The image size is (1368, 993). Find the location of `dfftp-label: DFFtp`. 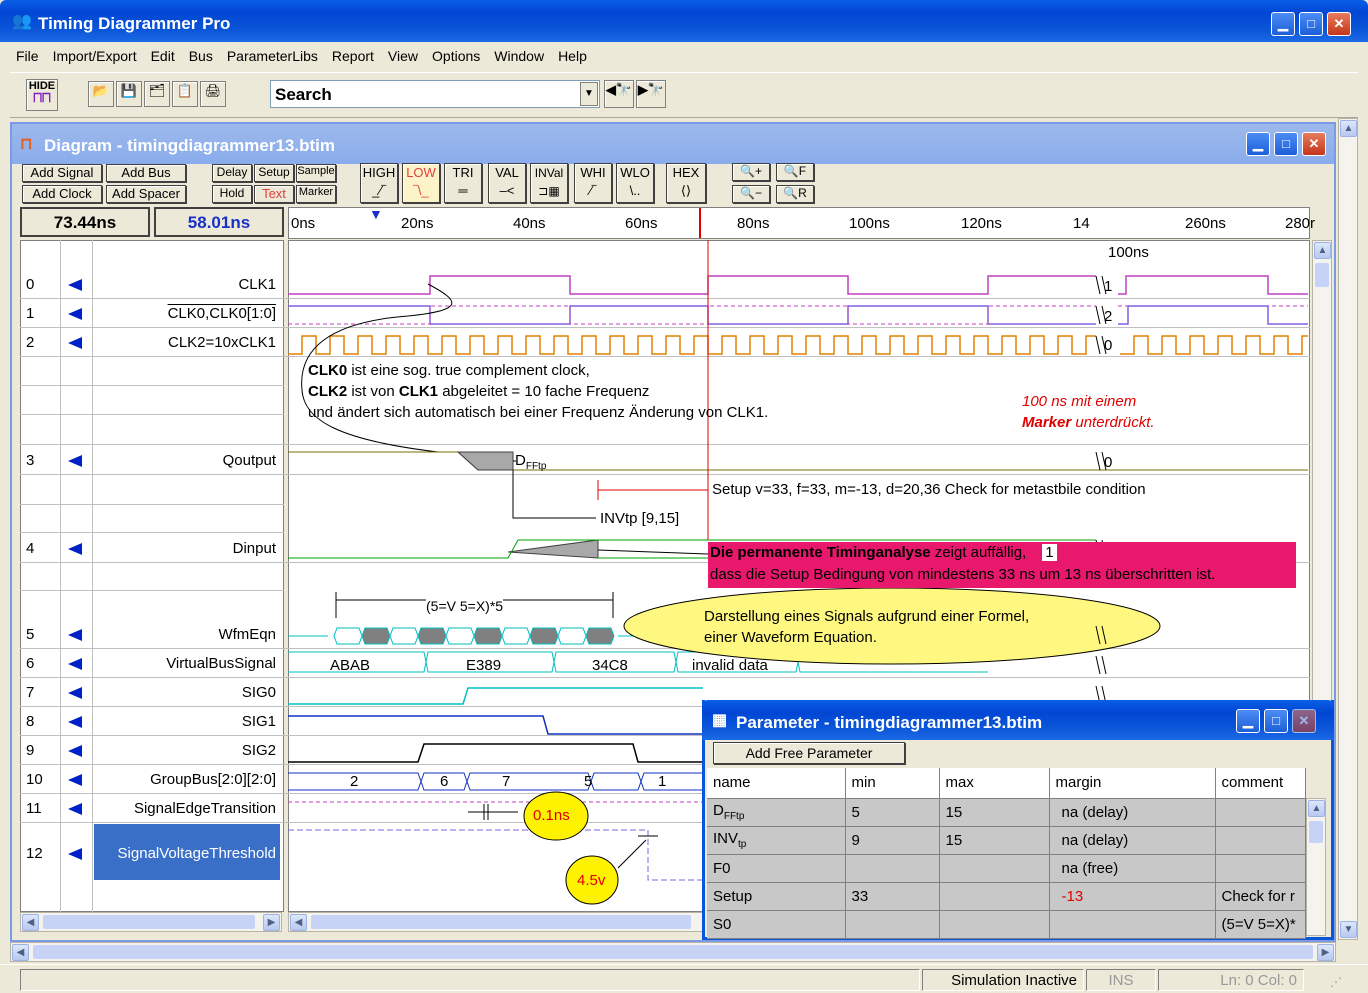

dfftp-label: DFFtp is located at coordinates (531, 462).